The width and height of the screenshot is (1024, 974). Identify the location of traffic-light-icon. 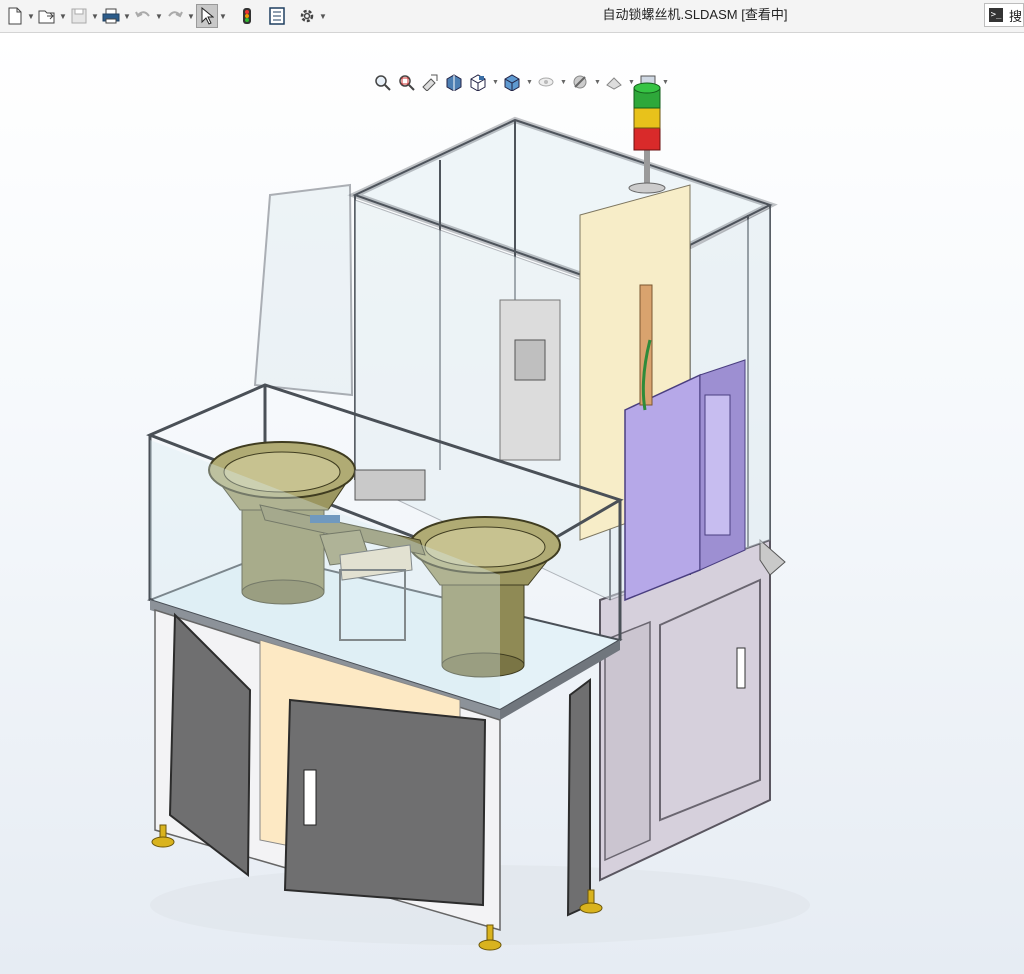
(247, 16).